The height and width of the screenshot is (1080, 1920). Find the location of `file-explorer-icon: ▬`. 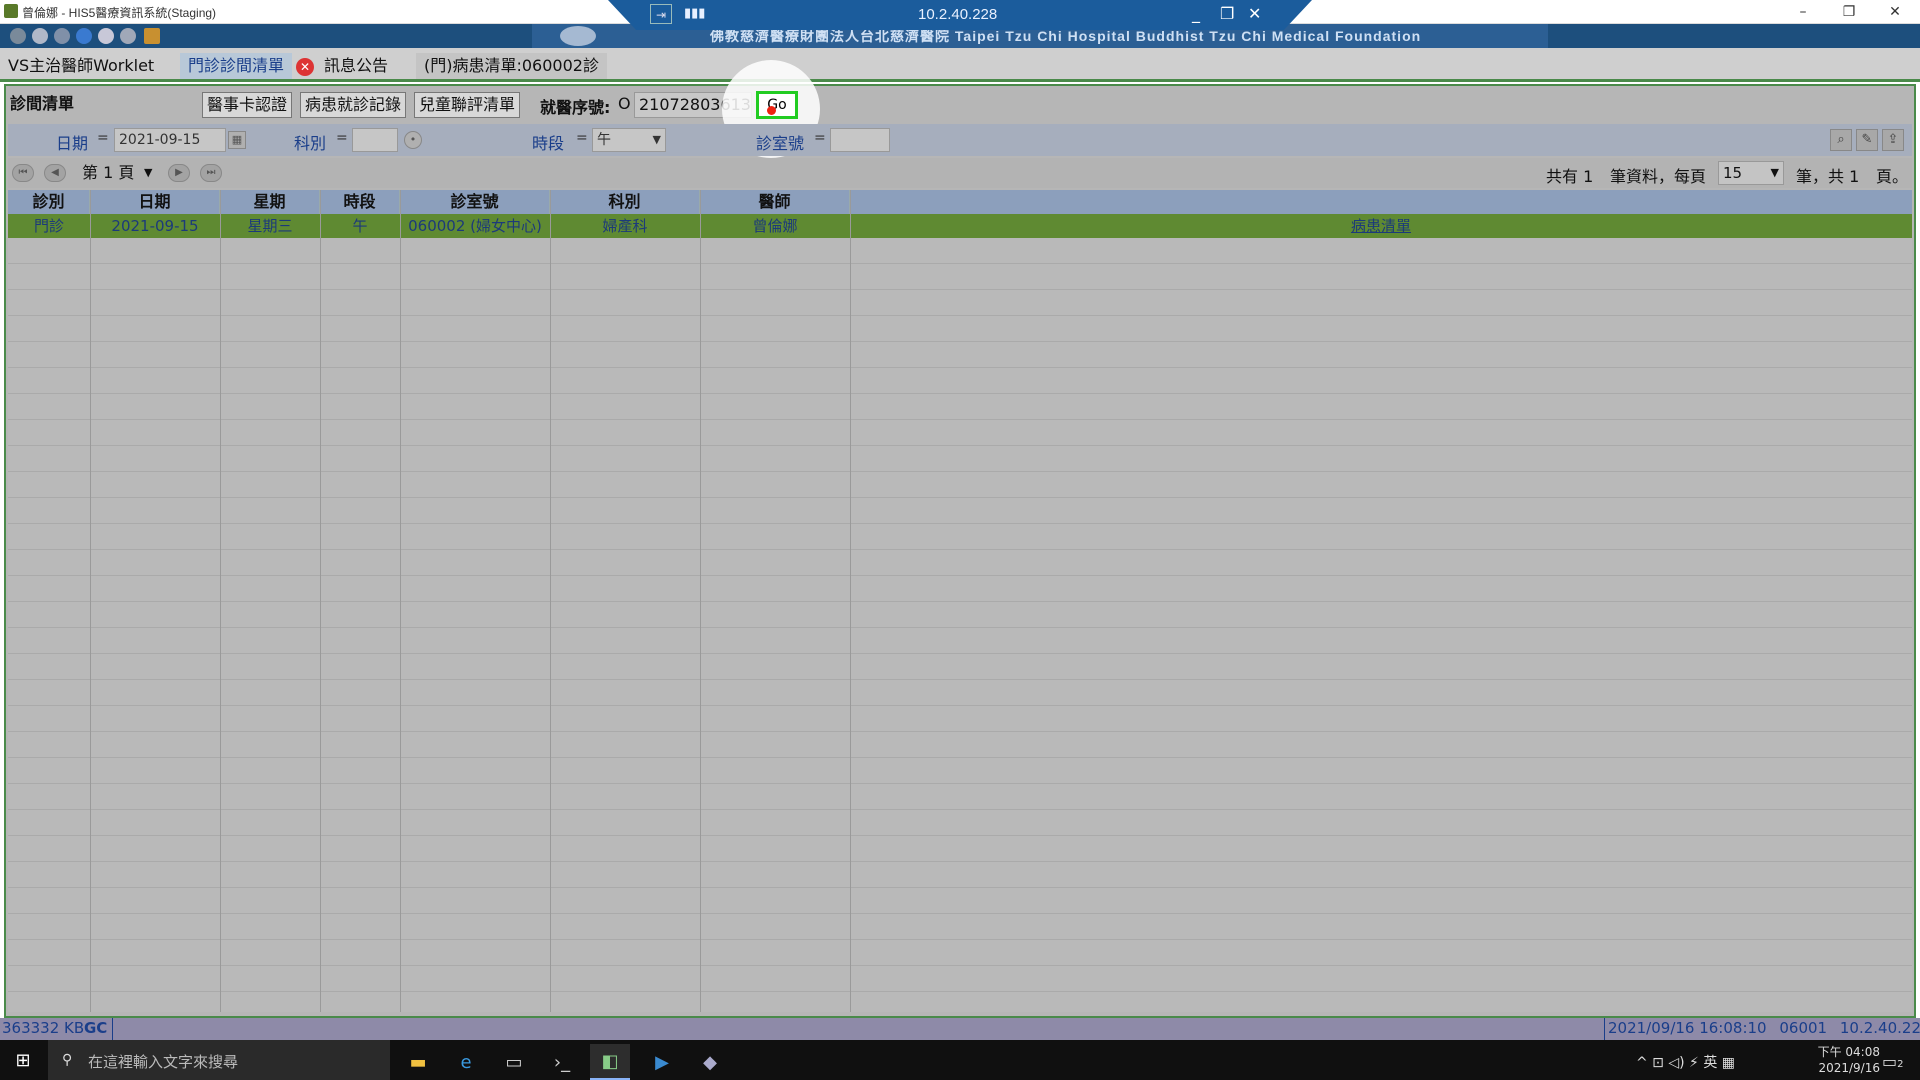

file-explorer-icon: ▬ is located at coordinates (418, 1062).